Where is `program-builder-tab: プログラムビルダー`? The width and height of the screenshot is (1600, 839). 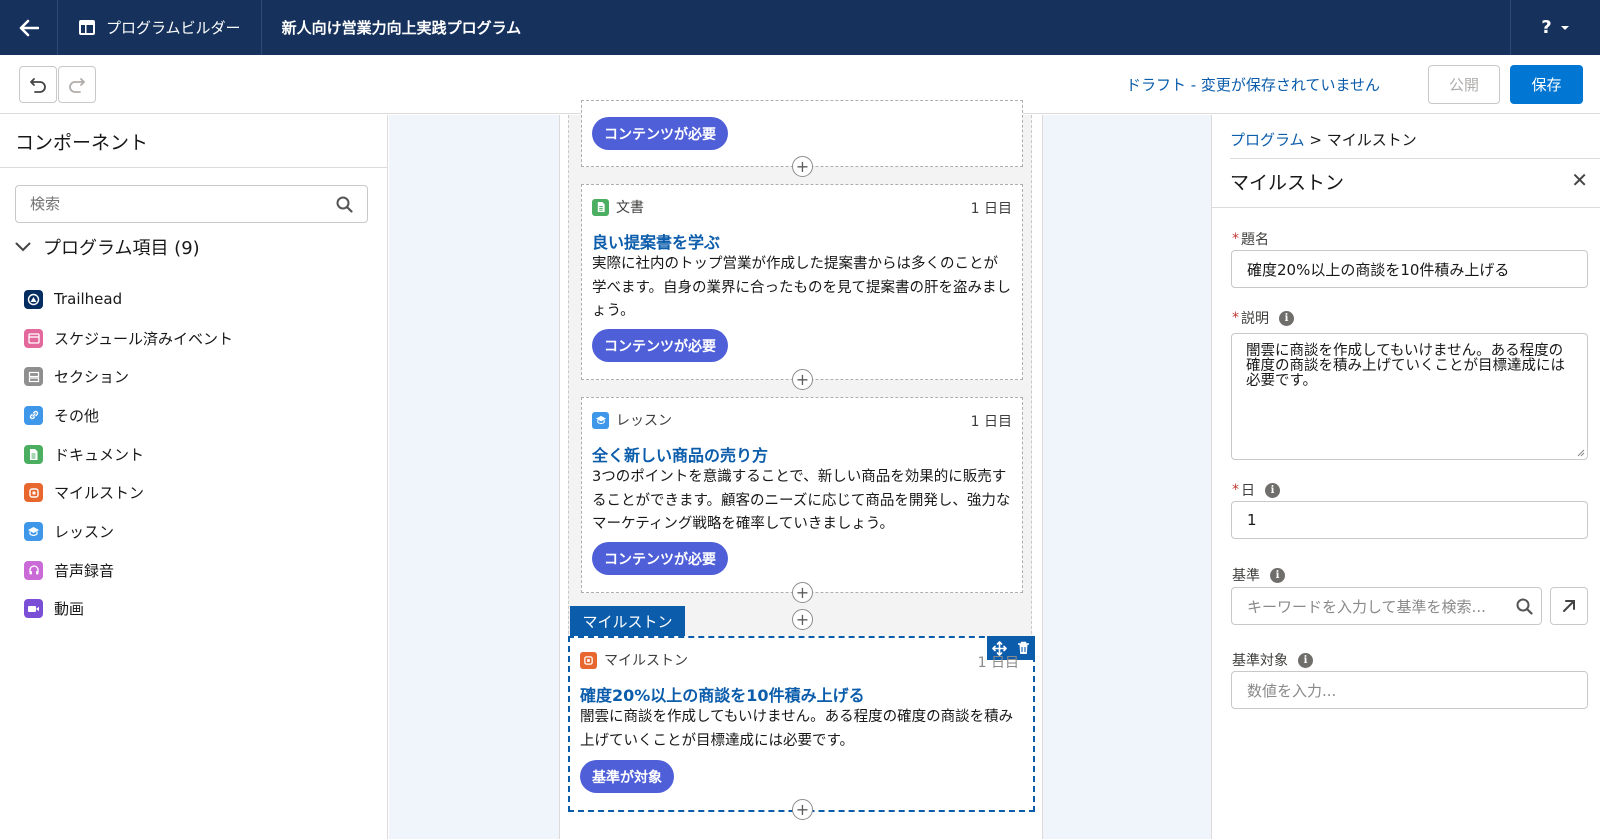 program-builder-tab: プログラムビルダー is located at coordinates (160, 27).